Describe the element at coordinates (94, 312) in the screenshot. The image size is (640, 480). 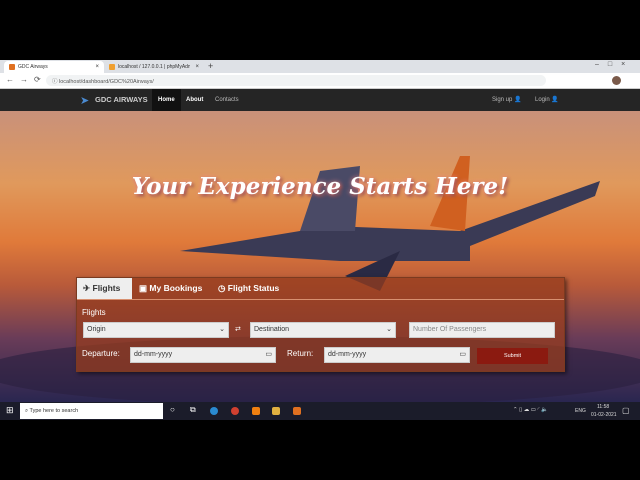
I see `section-label: Flights` at that location.